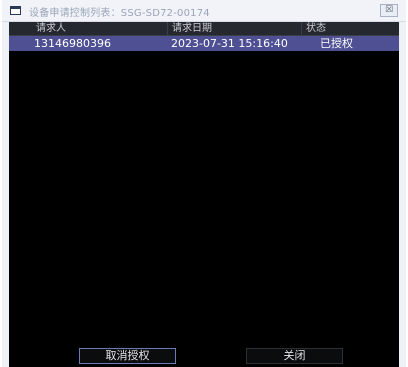 This screenshot has height=367, width=408. Describe the element at coordinates (127, 356) in the screenshot. I see `cancel-authorization-button: 取消授权` at that location.